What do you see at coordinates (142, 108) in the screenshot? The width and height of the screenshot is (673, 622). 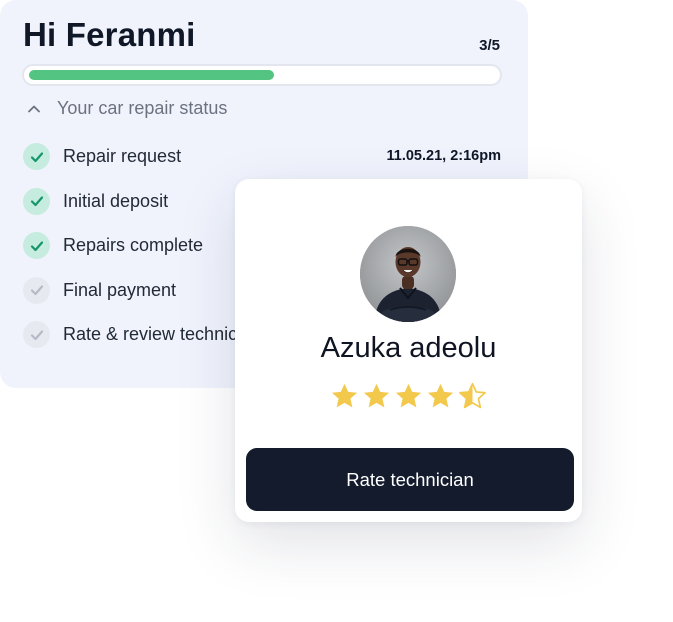 I see `section-title: Your car repair status` at bounding box center [142, 108].